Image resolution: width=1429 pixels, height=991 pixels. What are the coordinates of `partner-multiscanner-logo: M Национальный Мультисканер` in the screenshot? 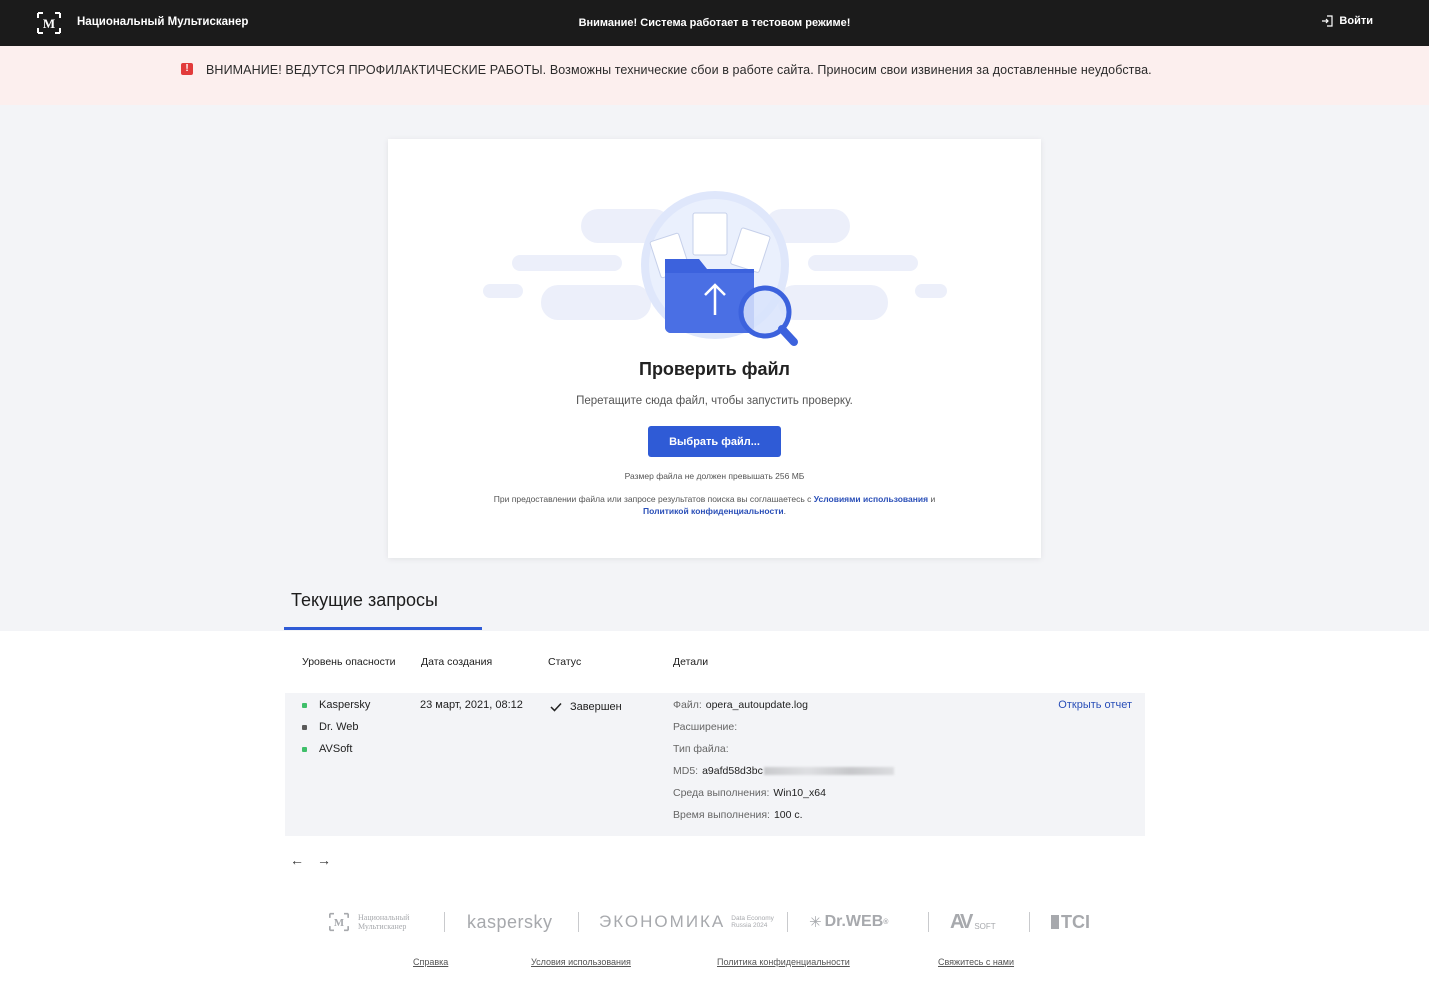 It's located at (375, 922).